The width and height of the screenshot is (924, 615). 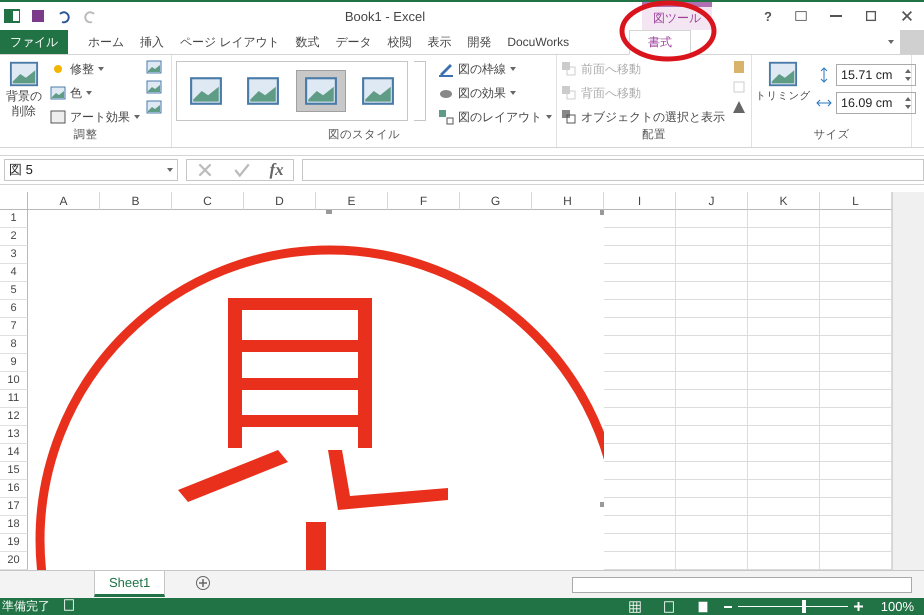 What do you see at coordinates (353, 42) in the screenshot?
I see `ribbon-tab: データ` at bounding box center [353, 42].